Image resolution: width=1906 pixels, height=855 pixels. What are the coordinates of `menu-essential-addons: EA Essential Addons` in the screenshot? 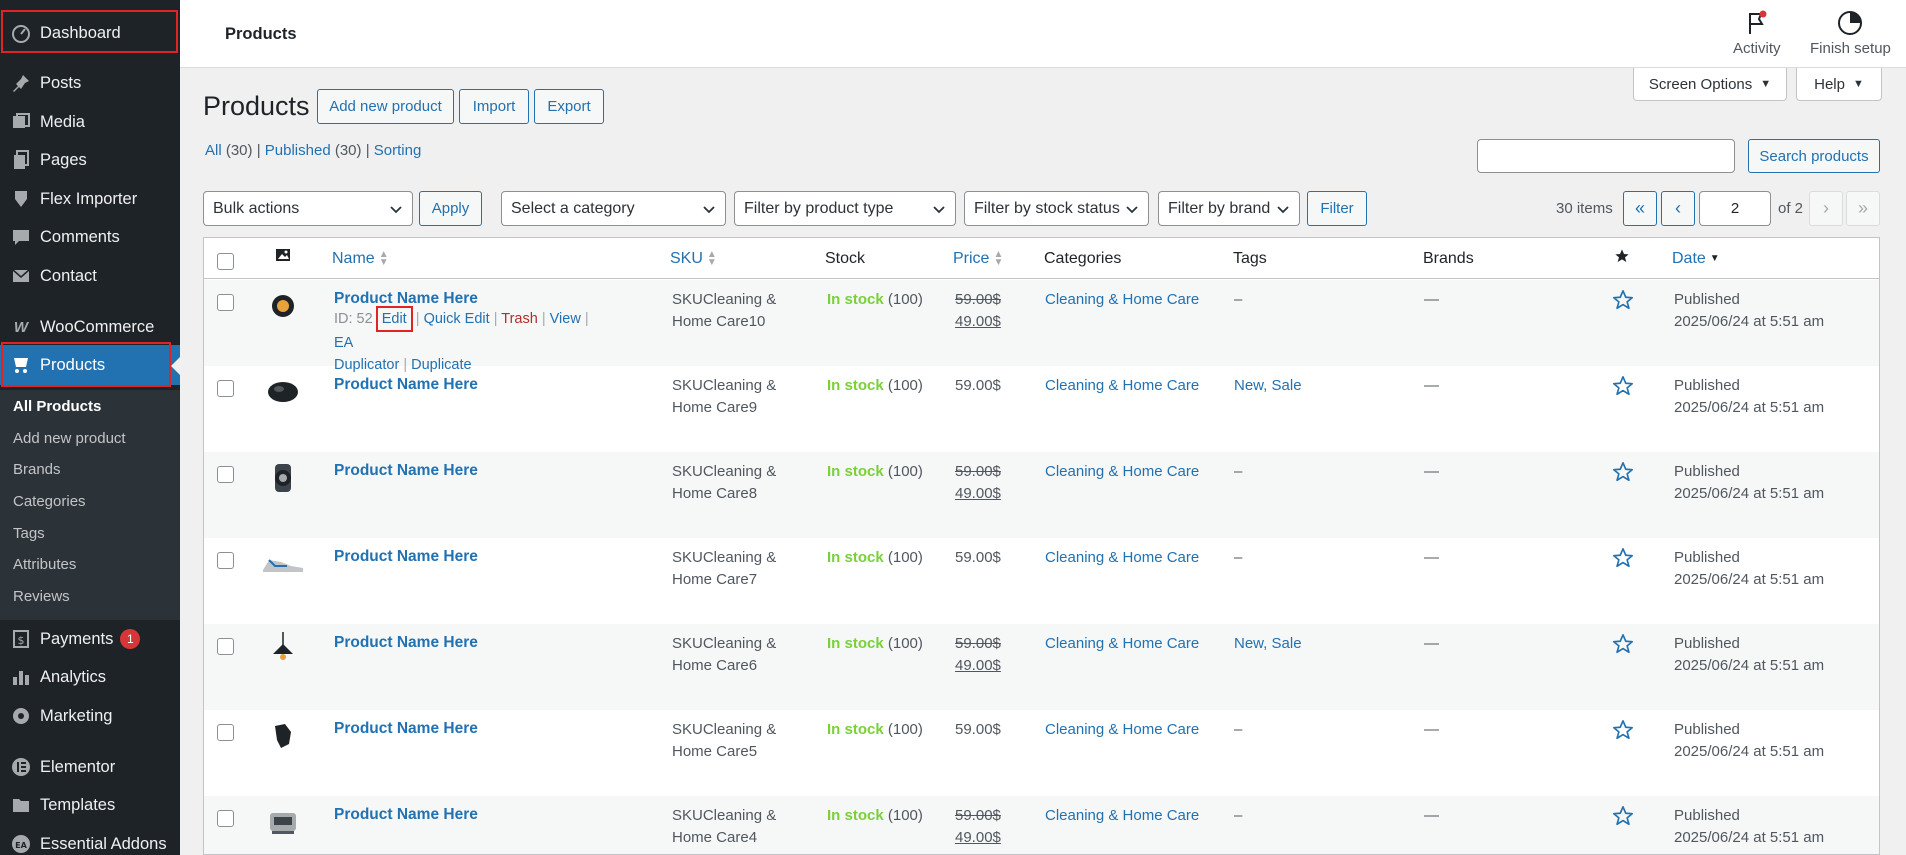 It's located at (90, 839).